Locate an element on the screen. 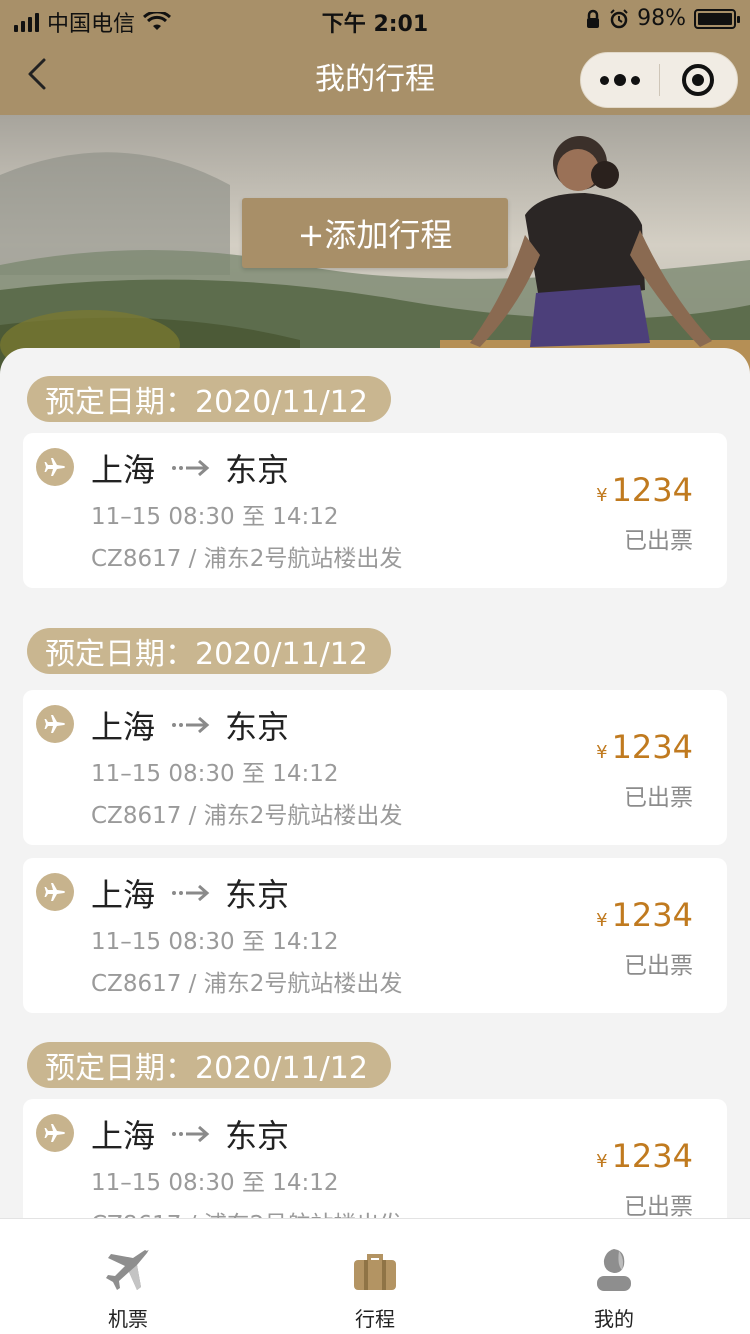 This screenshot has height=1334, width=750. tab-profile: 我的 is located at coordinates (614, 1276).